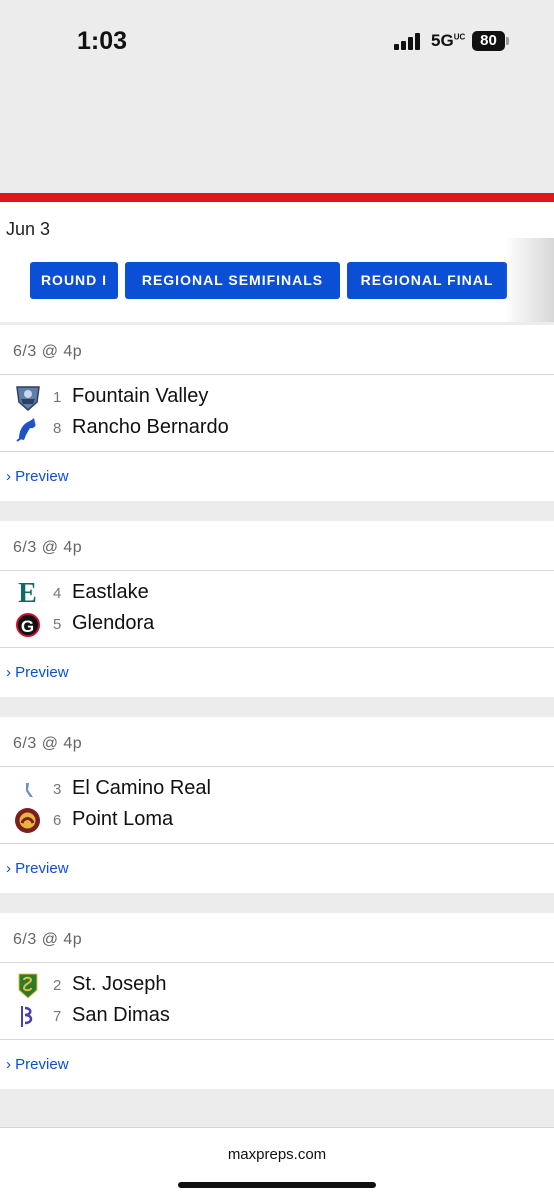 The width and height of the screenshot is (554, 1200). Describe the element at coordinates (277, 594) in the screenshot. I see `team-row: E 4 Eastlake` at that location.